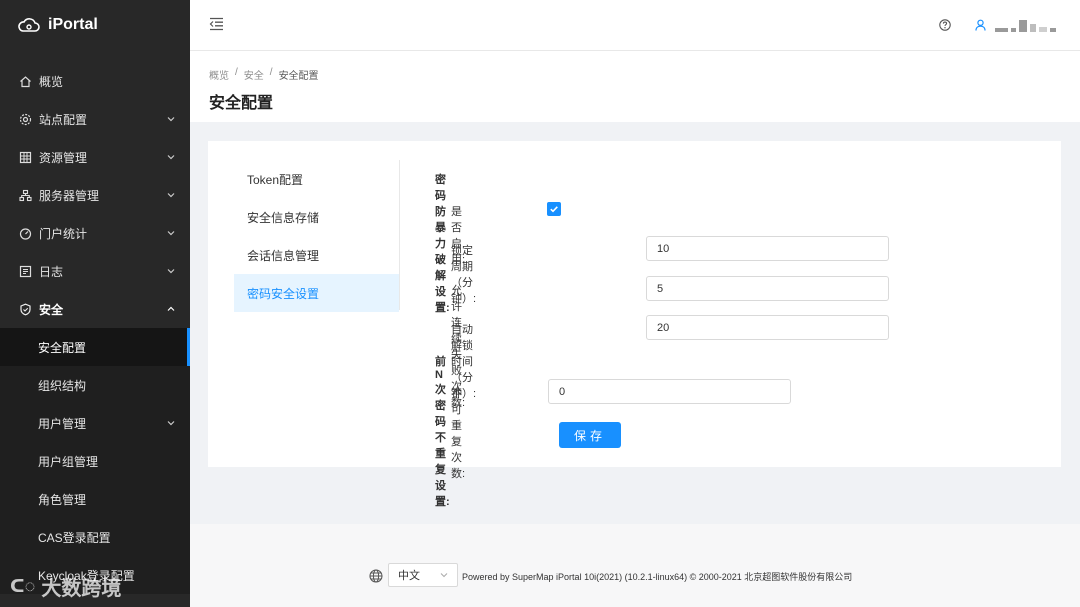 The height and width of the screenshot is (607, 1080). What do you see at coordinates (62, 385) in the screenshot?
I see `sidebar-subitem-label: 组织结构` at bounding box center [62, 385].